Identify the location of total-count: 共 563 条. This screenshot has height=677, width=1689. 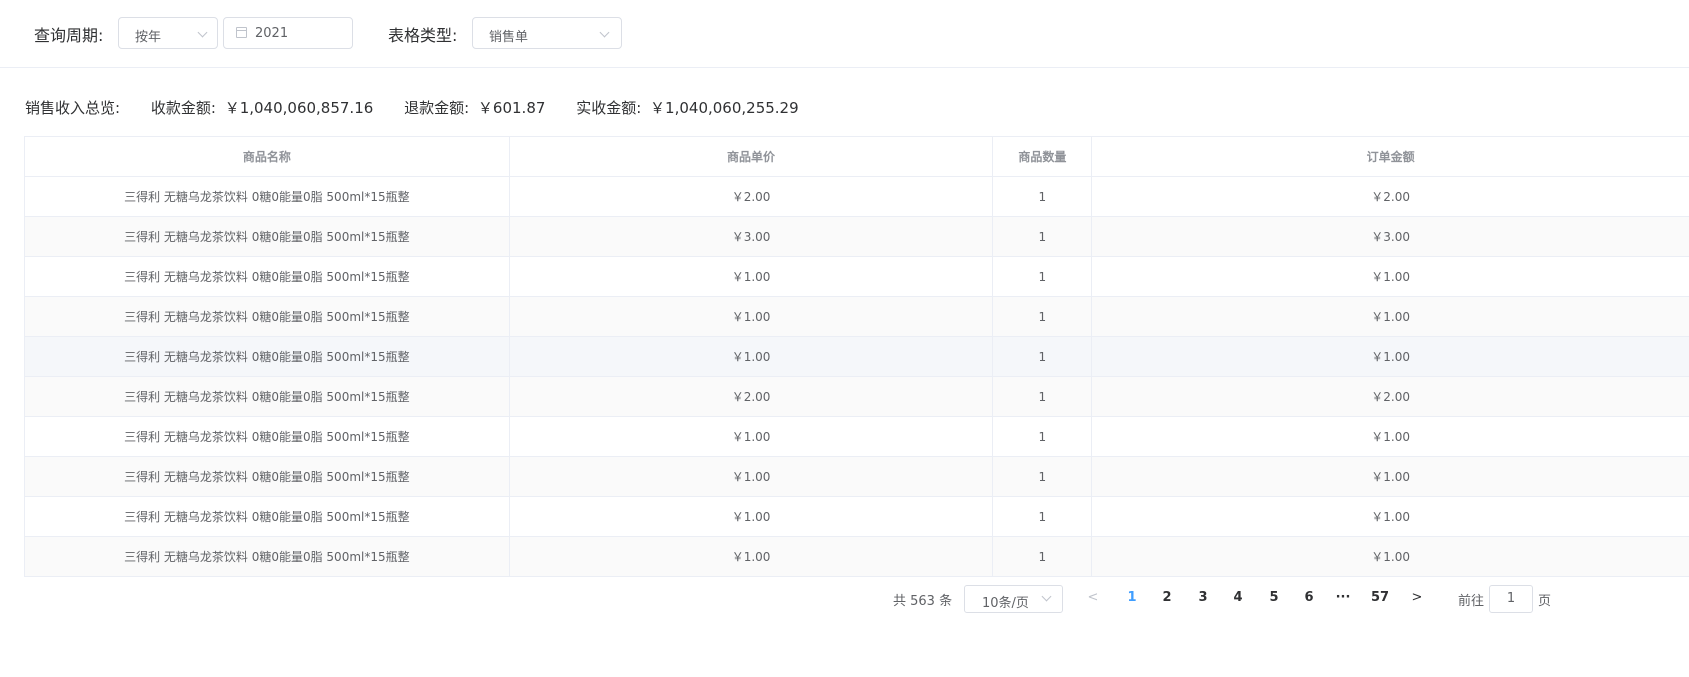
(923, 601).